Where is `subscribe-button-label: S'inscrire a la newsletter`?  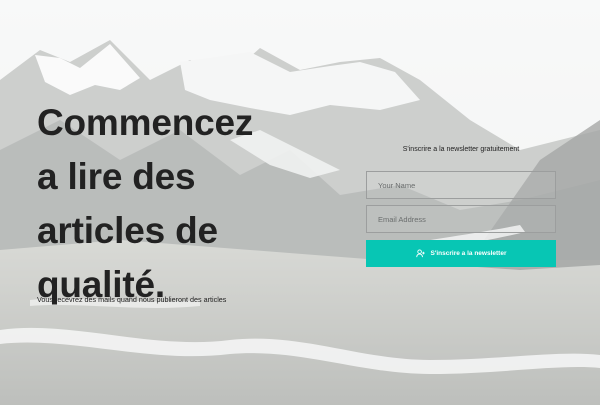
subscribe-button-label: S'inscrire a la newsletter is located at coordinates (468, 253).